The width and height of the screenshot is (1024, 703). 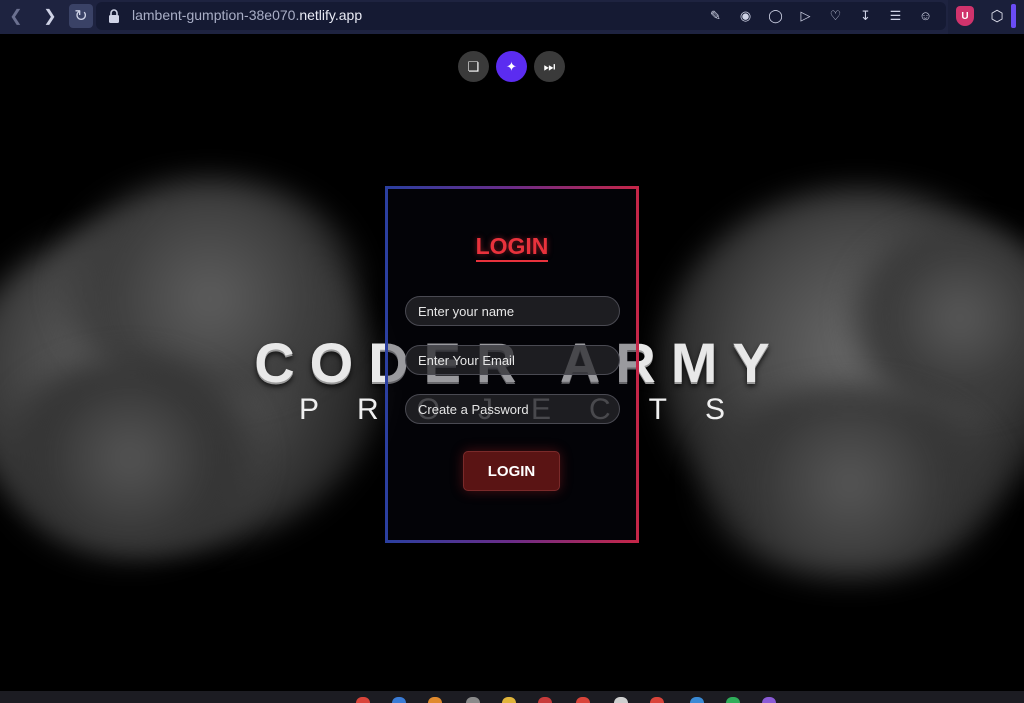 I want to click on reload-icon: ↻, so click(x=81, y=16).